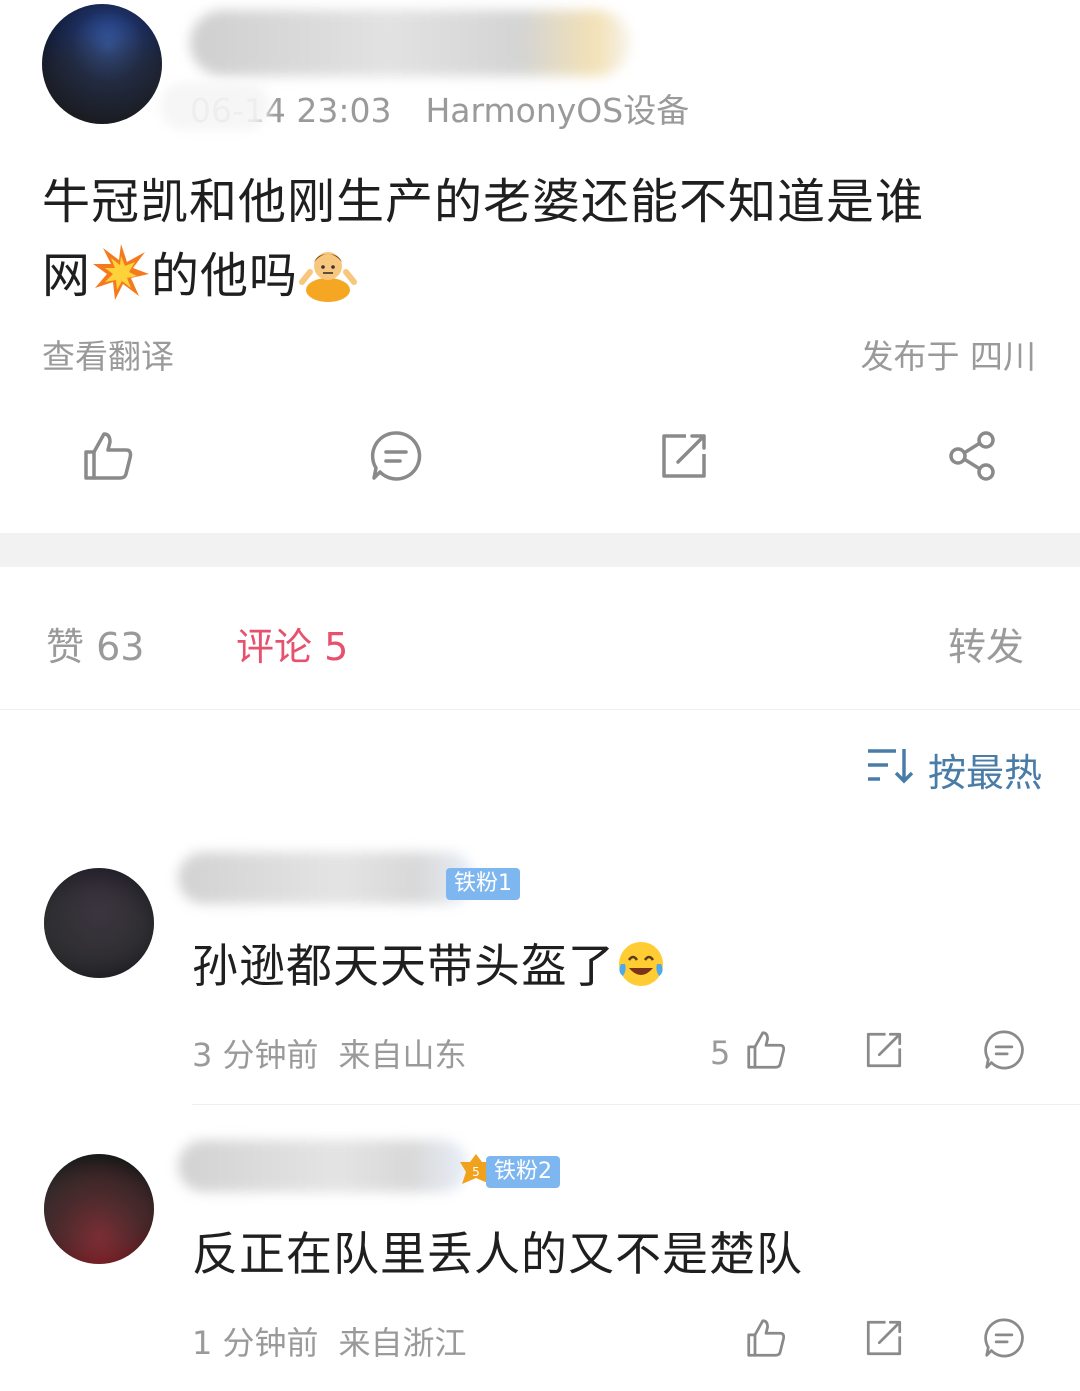  I want to click on post-text-line-1: 牛冠凯和他刚生产的老婆还能不知道是谁, so click(483, 202).